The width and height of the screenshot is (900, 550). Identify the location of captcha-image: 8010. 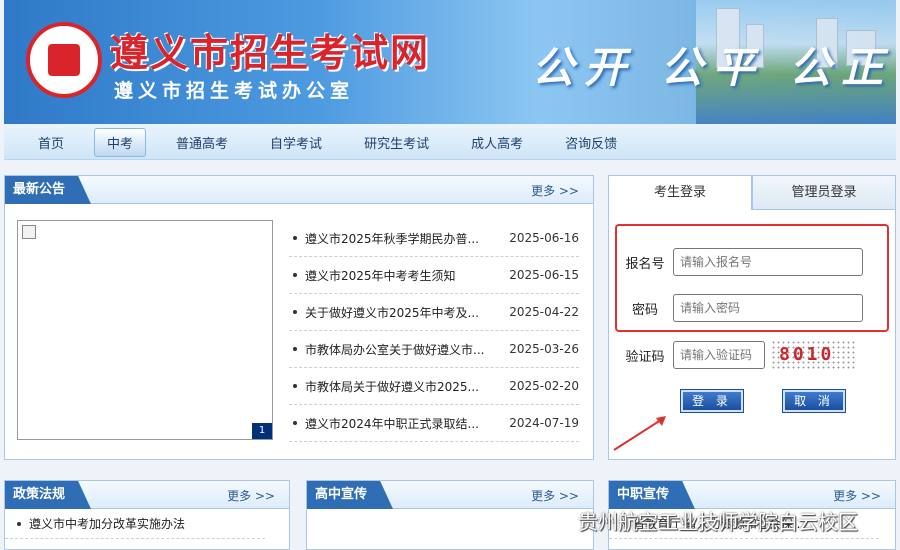
(814, 355).